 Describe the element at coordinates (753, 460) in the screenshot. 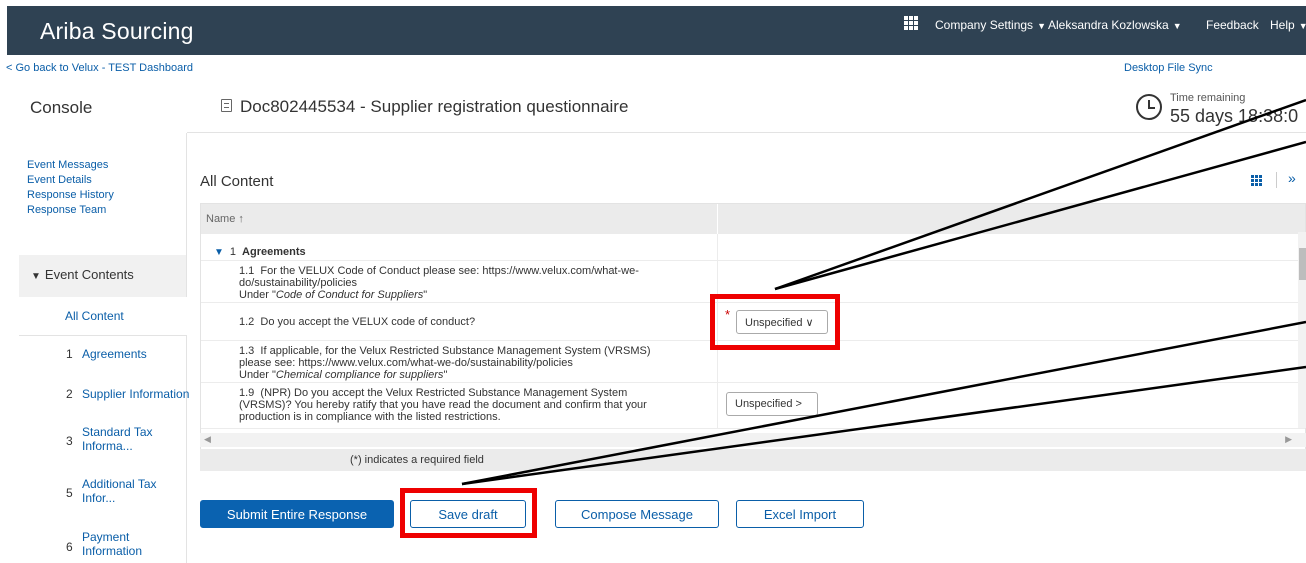

I see `required-field-note: (*) indicates a required field` at that location.